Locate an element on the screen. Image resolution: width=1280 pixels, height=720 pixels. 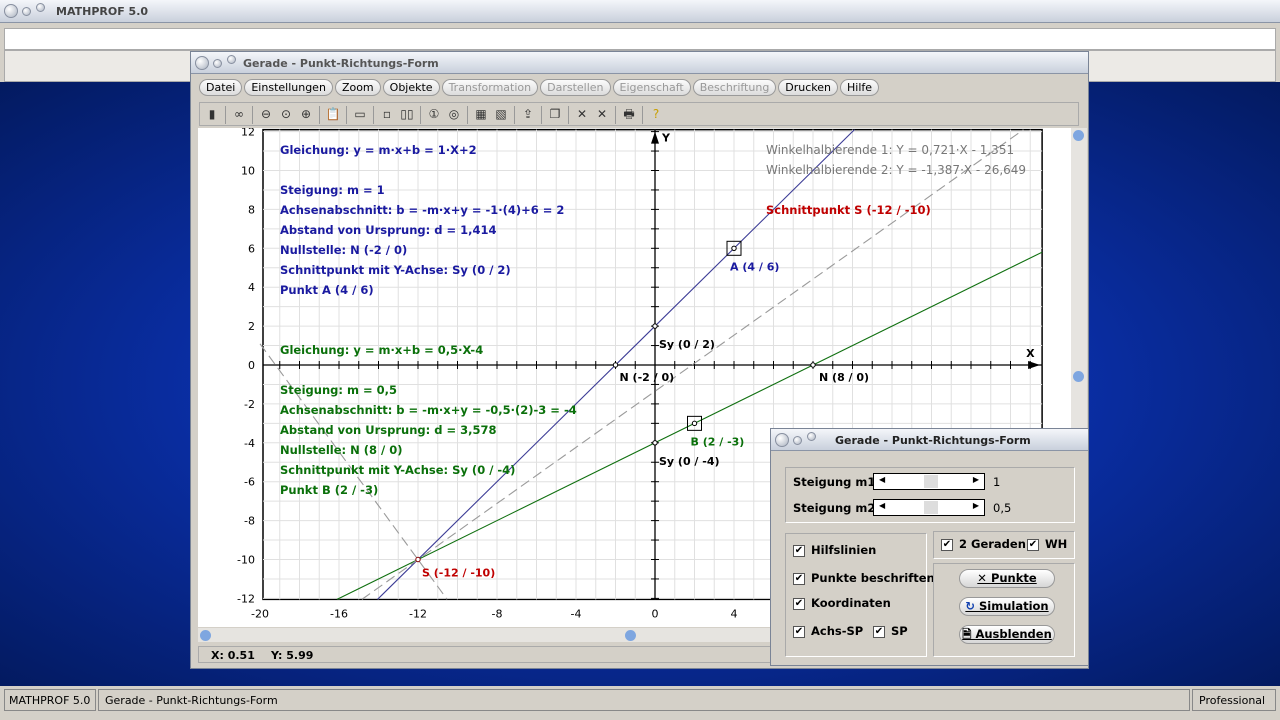
graph-window-title-bar: Gerade - Punkt-Richtungs-Form is located at coordinates (639, 63).